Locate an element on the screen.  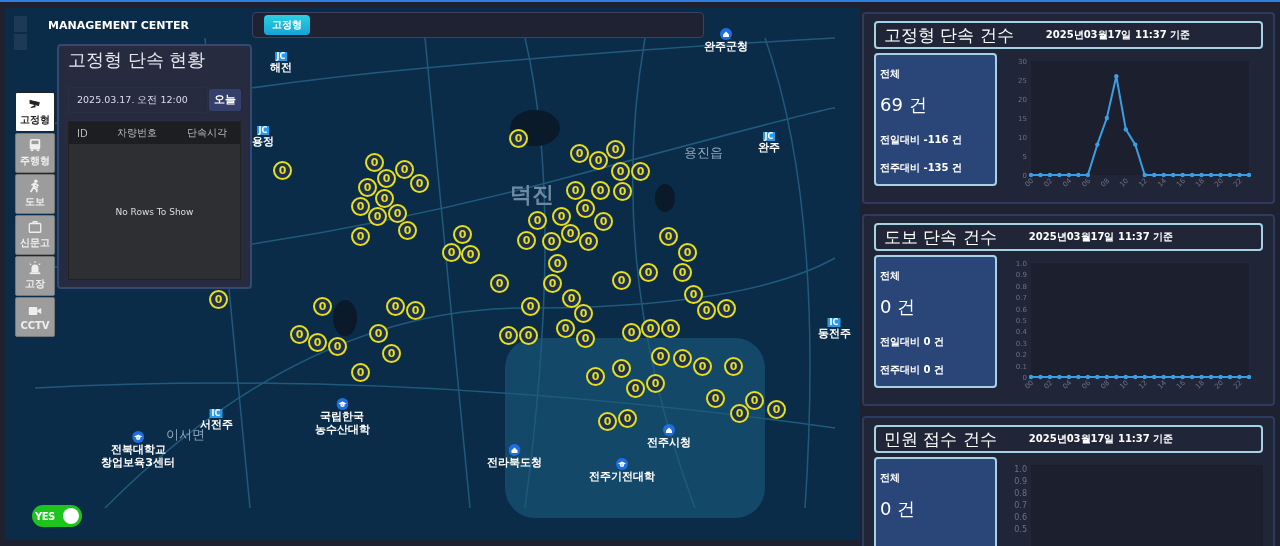
column-header: 단속시각 is located at coordinates (203, 133).